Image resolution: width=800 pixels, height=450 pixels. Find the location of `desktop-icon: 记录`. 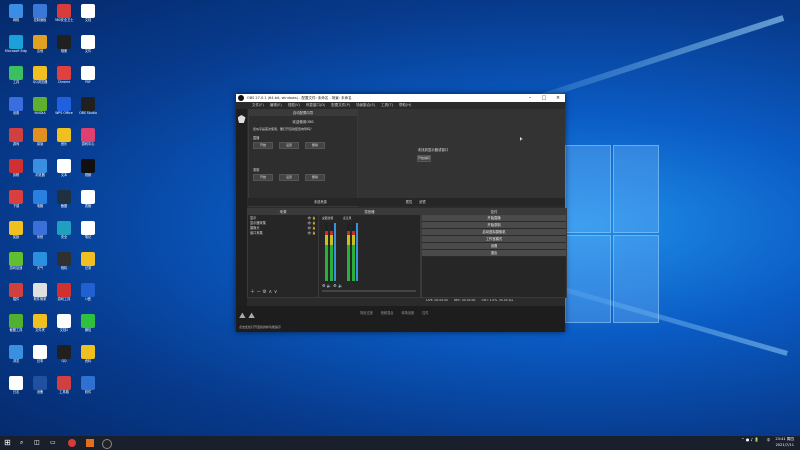

desktop-icon: 记录 is located at coordinates (88, 264).